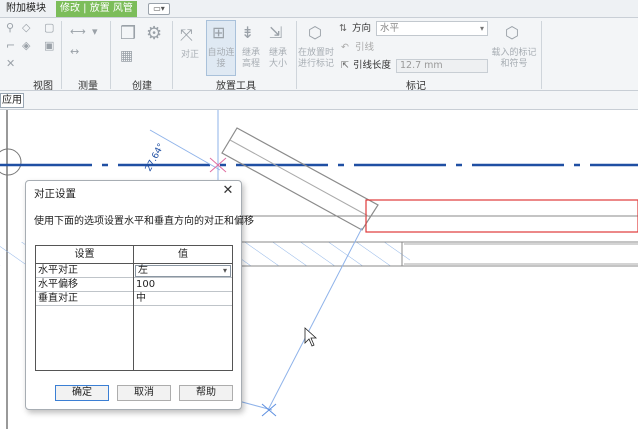 The width and height of the screenshot is (638, 429). What do you see at coordinates (183, 271) in the screenshot?
I see `horizontal-justification-select: 左 ▾` at bounding box center [183, 271].